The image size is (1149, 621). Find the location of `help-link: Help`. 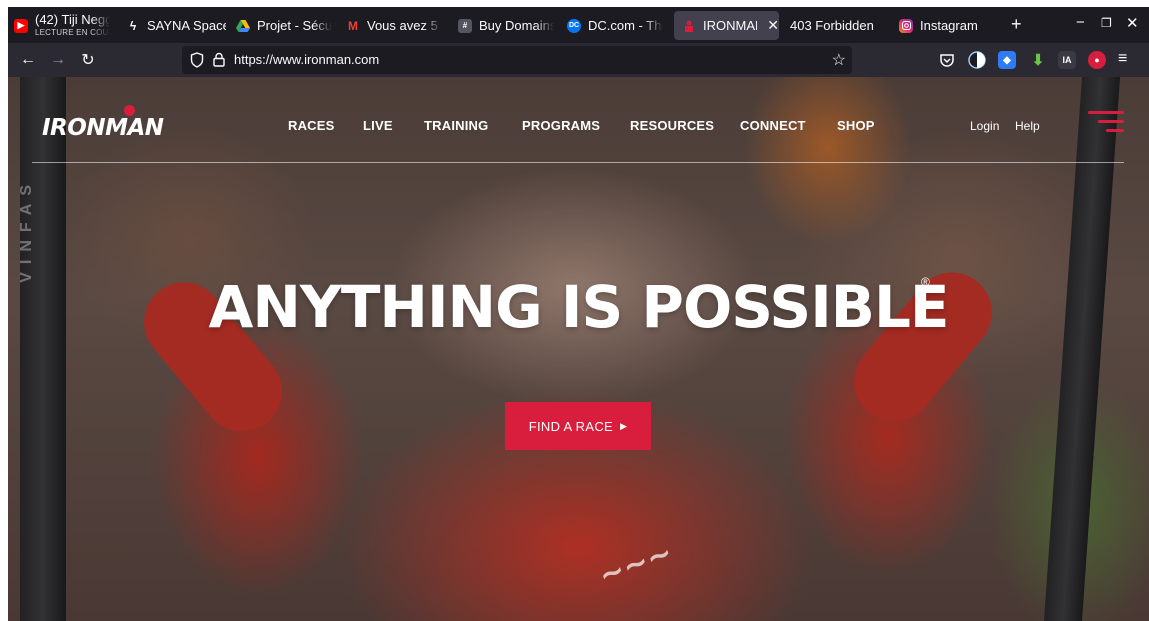

help-link: Help is located at coordinates (1027, 126).